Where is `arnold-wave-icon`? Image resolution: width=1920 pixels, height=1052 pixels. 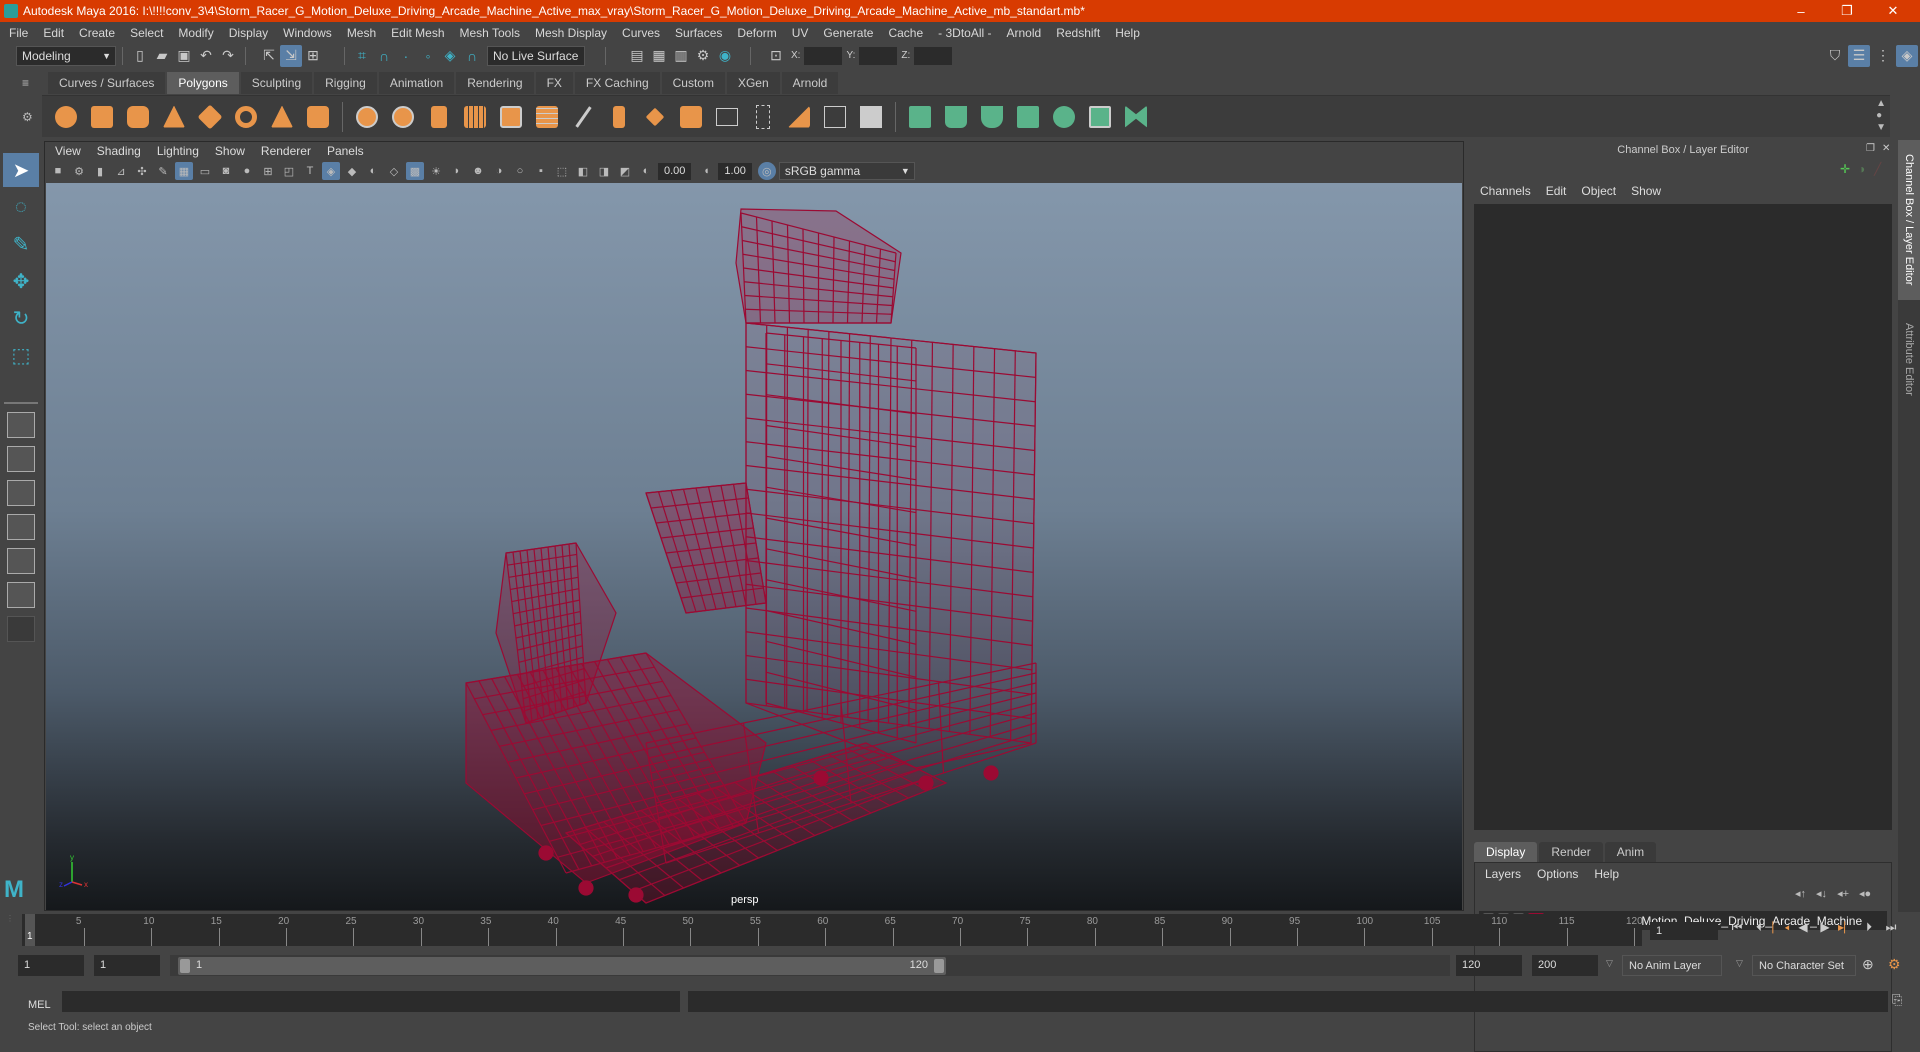 arnold-wave-icon is located at coordinates (1064, 117).